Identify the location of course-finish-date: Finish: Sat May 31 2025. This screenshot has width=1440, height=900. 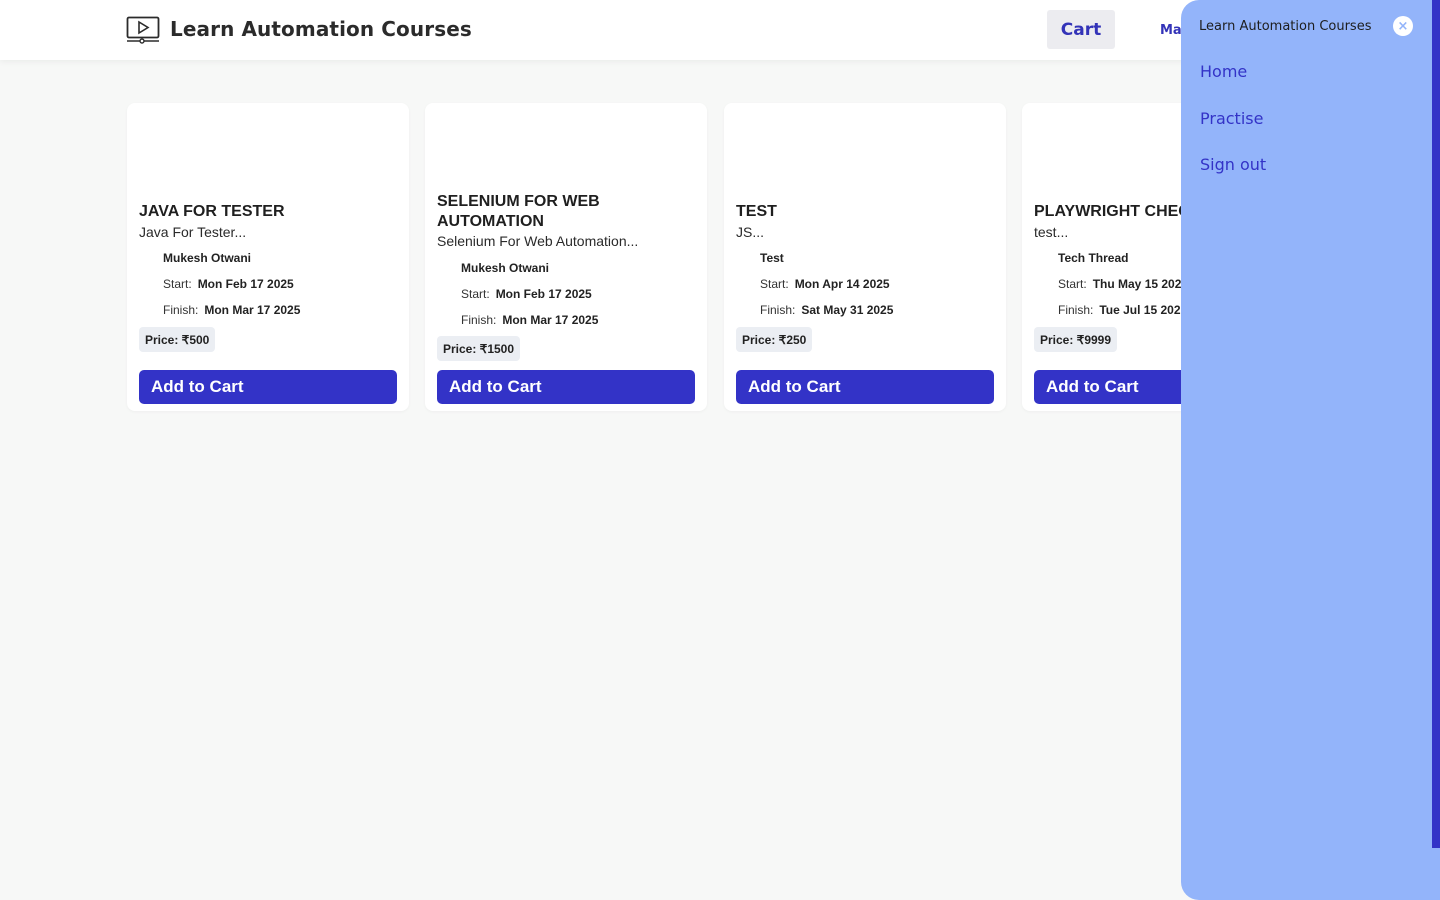
(826, 310).